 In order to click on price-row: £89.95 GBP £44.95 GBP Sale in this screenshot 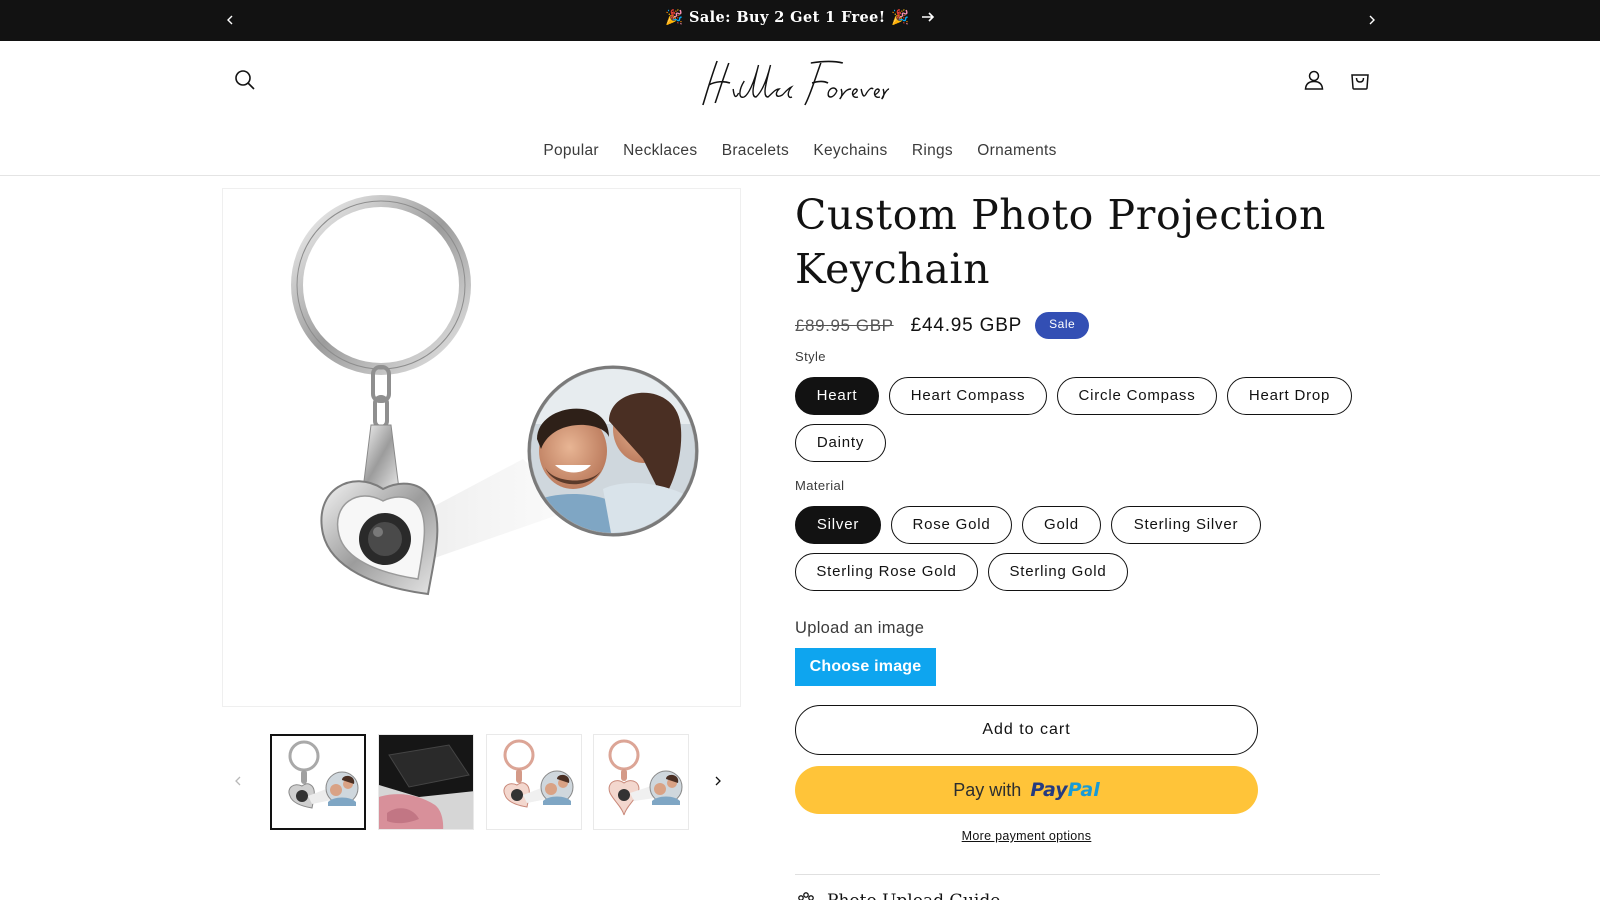, I will do `click(942, 325)`.